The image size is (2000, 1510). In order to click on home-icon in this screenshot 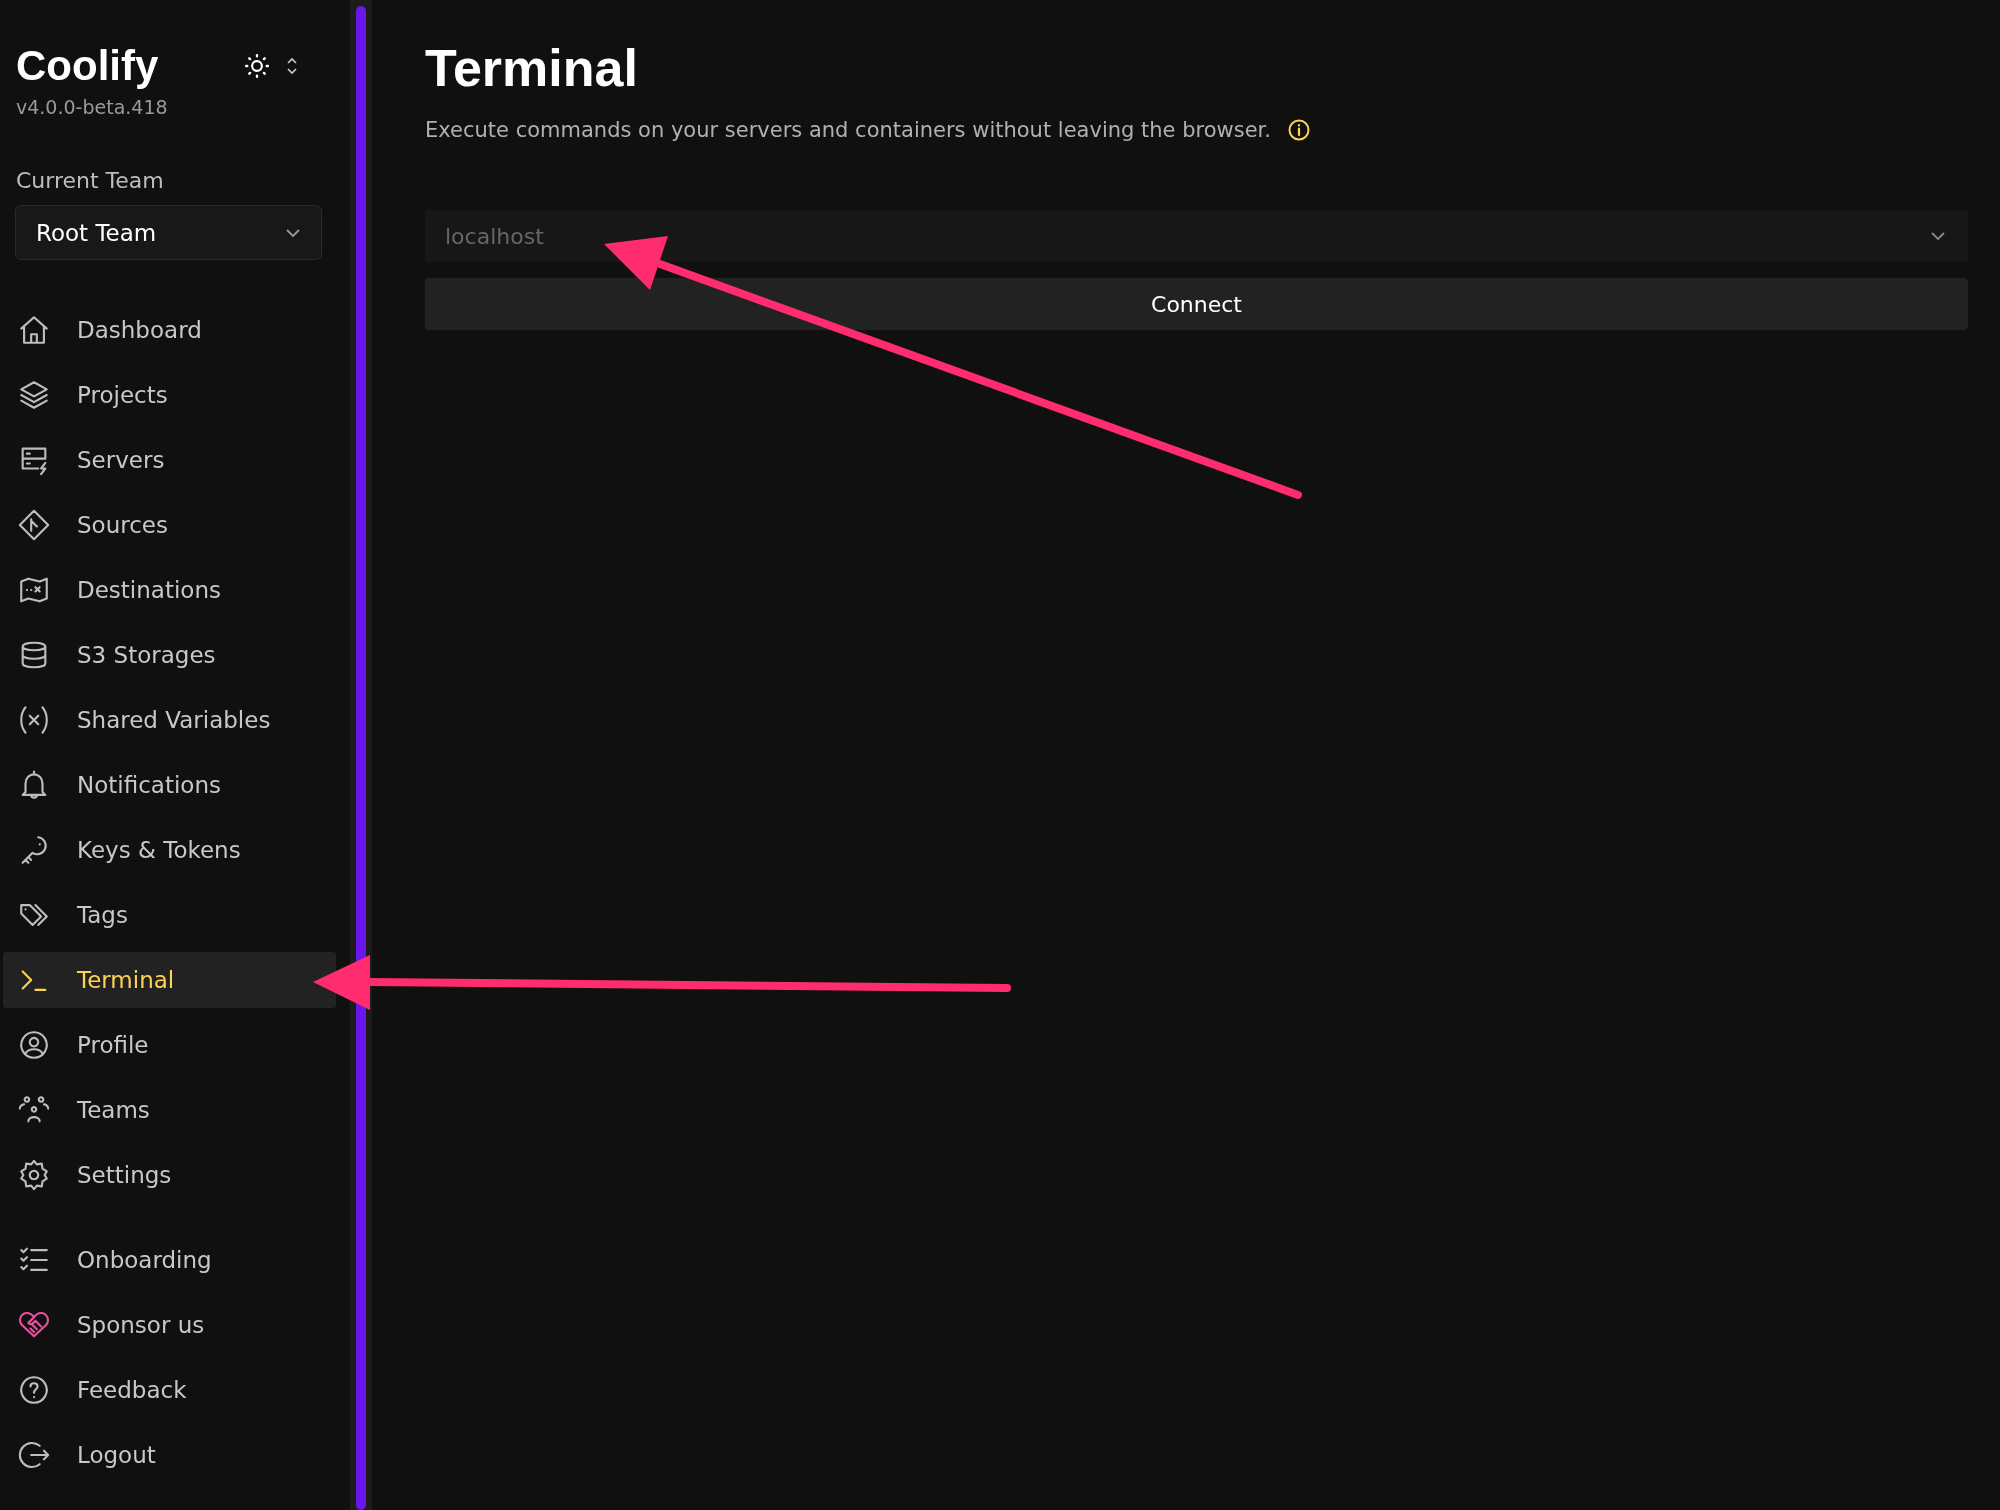, I will do `click(34, 330)`.